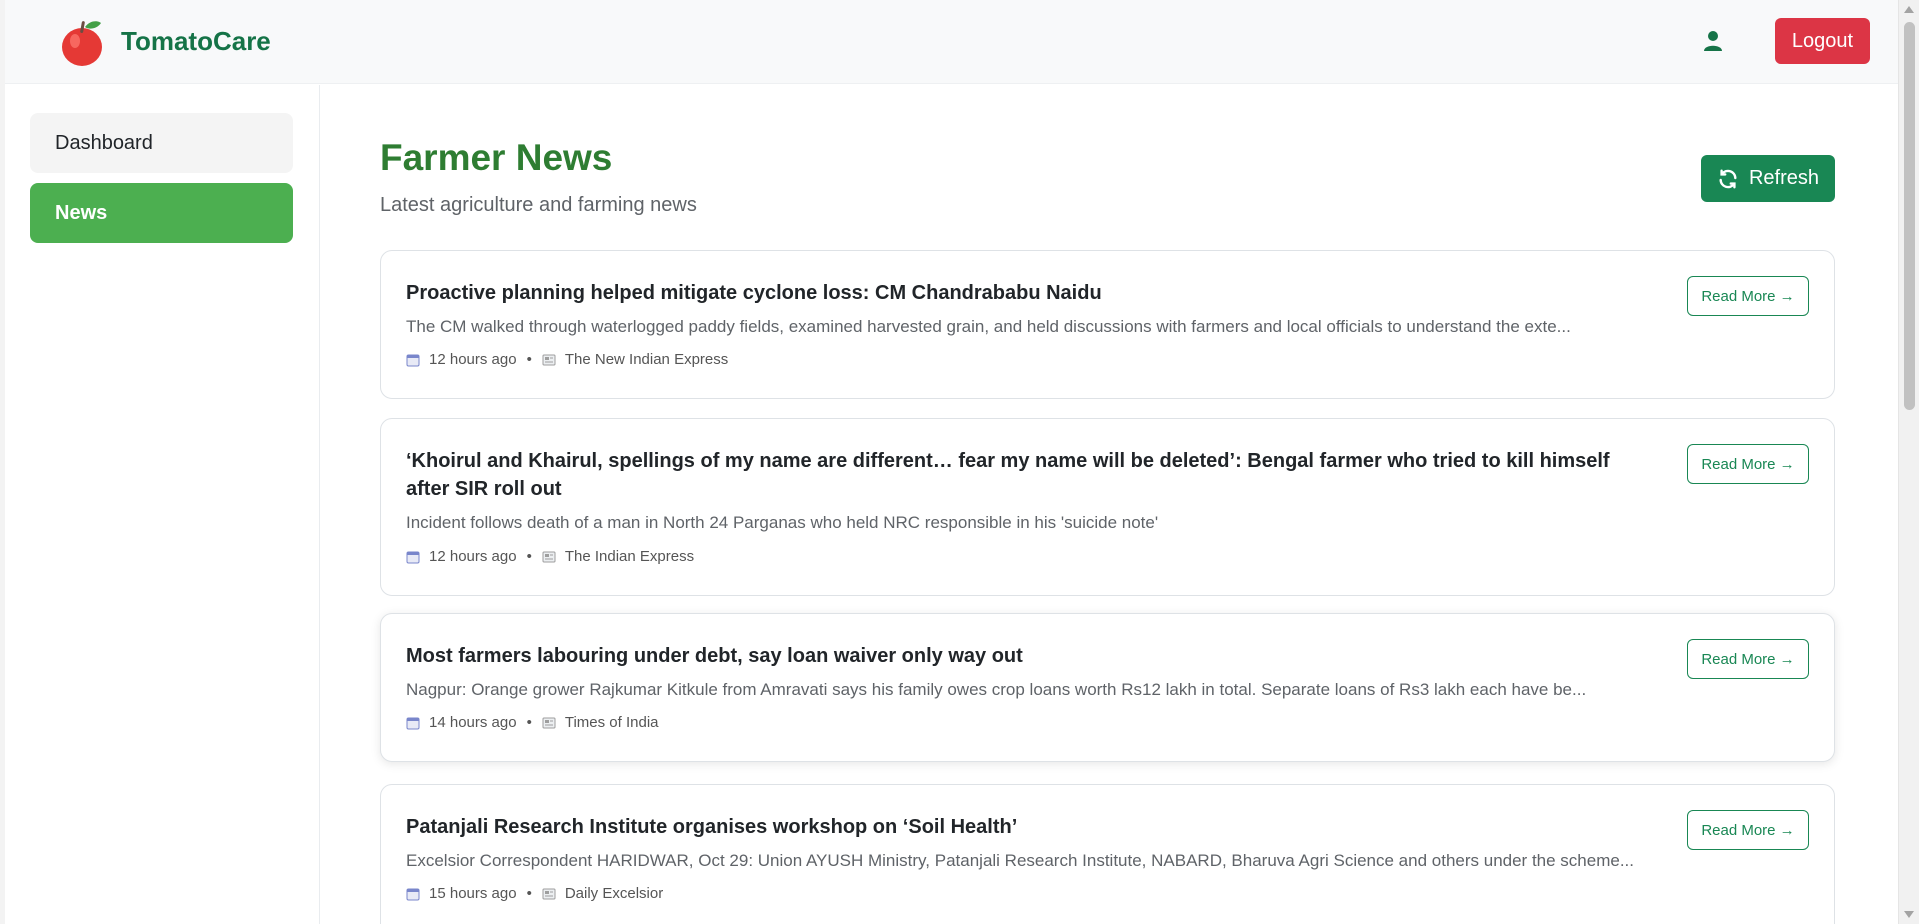 This screenshot has height=924, width=1919. What do you see at coordinates (1728, 178) in the screenshot?
I see `refresh-icon` at bounding box center [1728, 178].